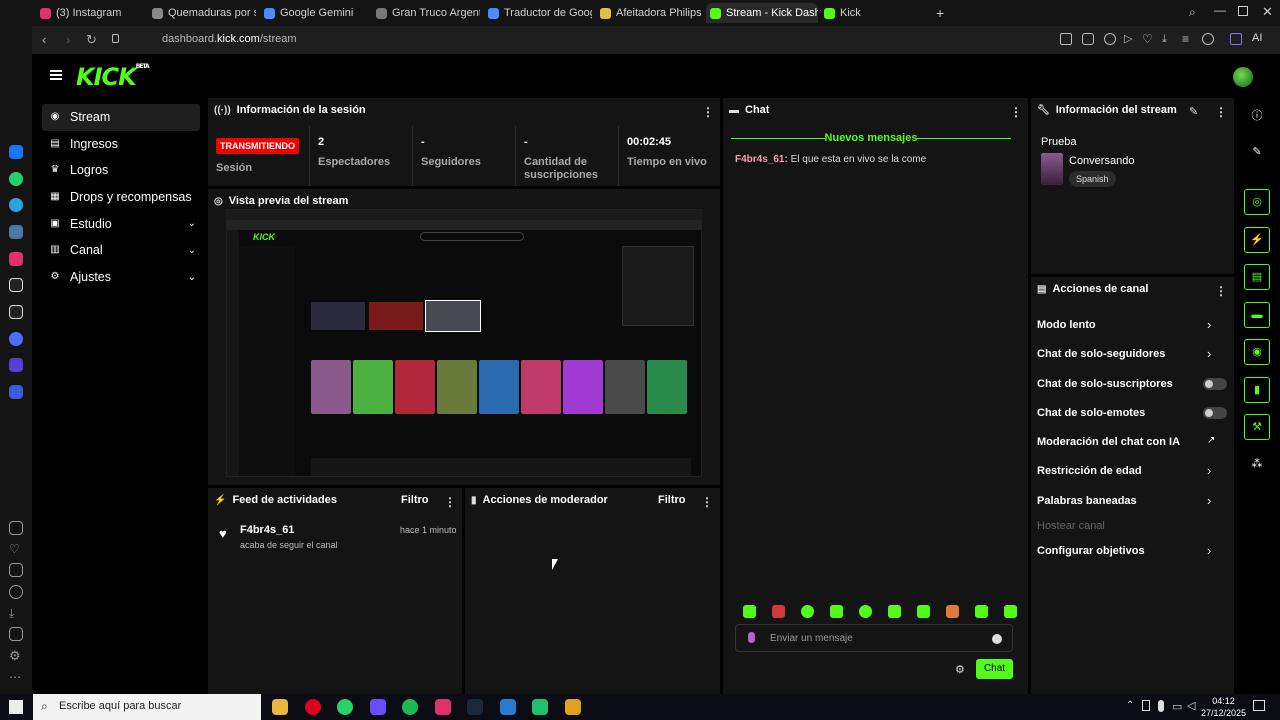 This screenshot has height=720, width=1280. What do you see at coordinates (1257, 352) in the screenshot?
I see `broadcast-icon: ◉` at bounding box center [1257, 352].